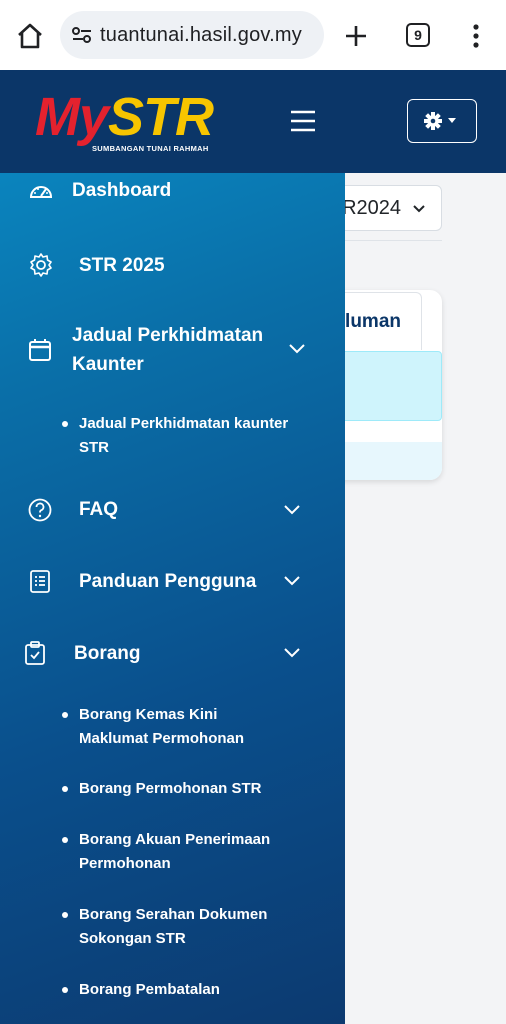  I want to click on year-select-value: R2024, so click(371, 207).